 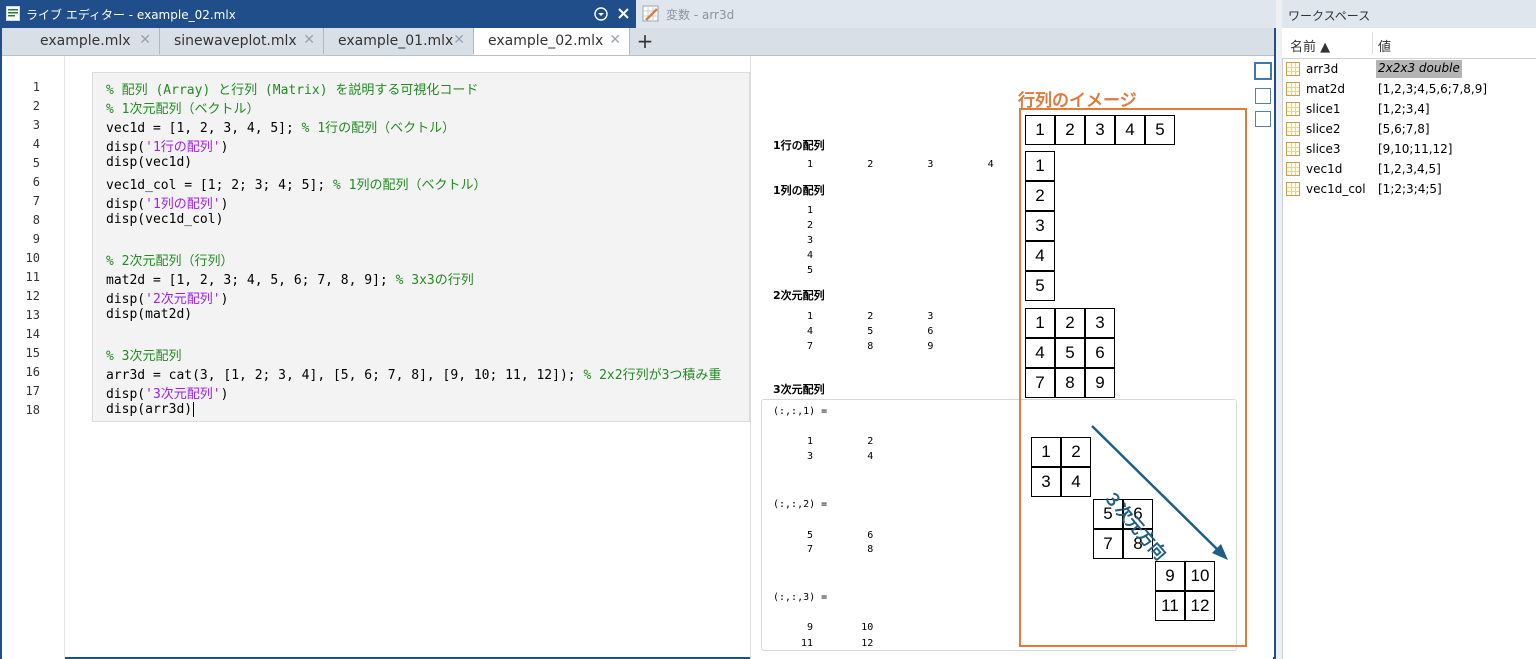 What do you see at coordinates (1409, 149) in the screenshot?
I see `workspace-row: slice3 [9,10;11,12]` at bounding box center [1409, 149].